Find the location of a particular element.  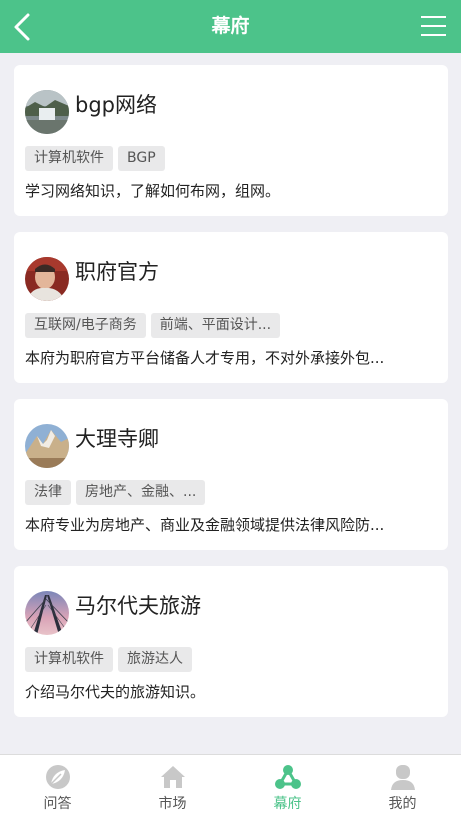

tab-wenda: 问答 is located at coordinates (57, 786).